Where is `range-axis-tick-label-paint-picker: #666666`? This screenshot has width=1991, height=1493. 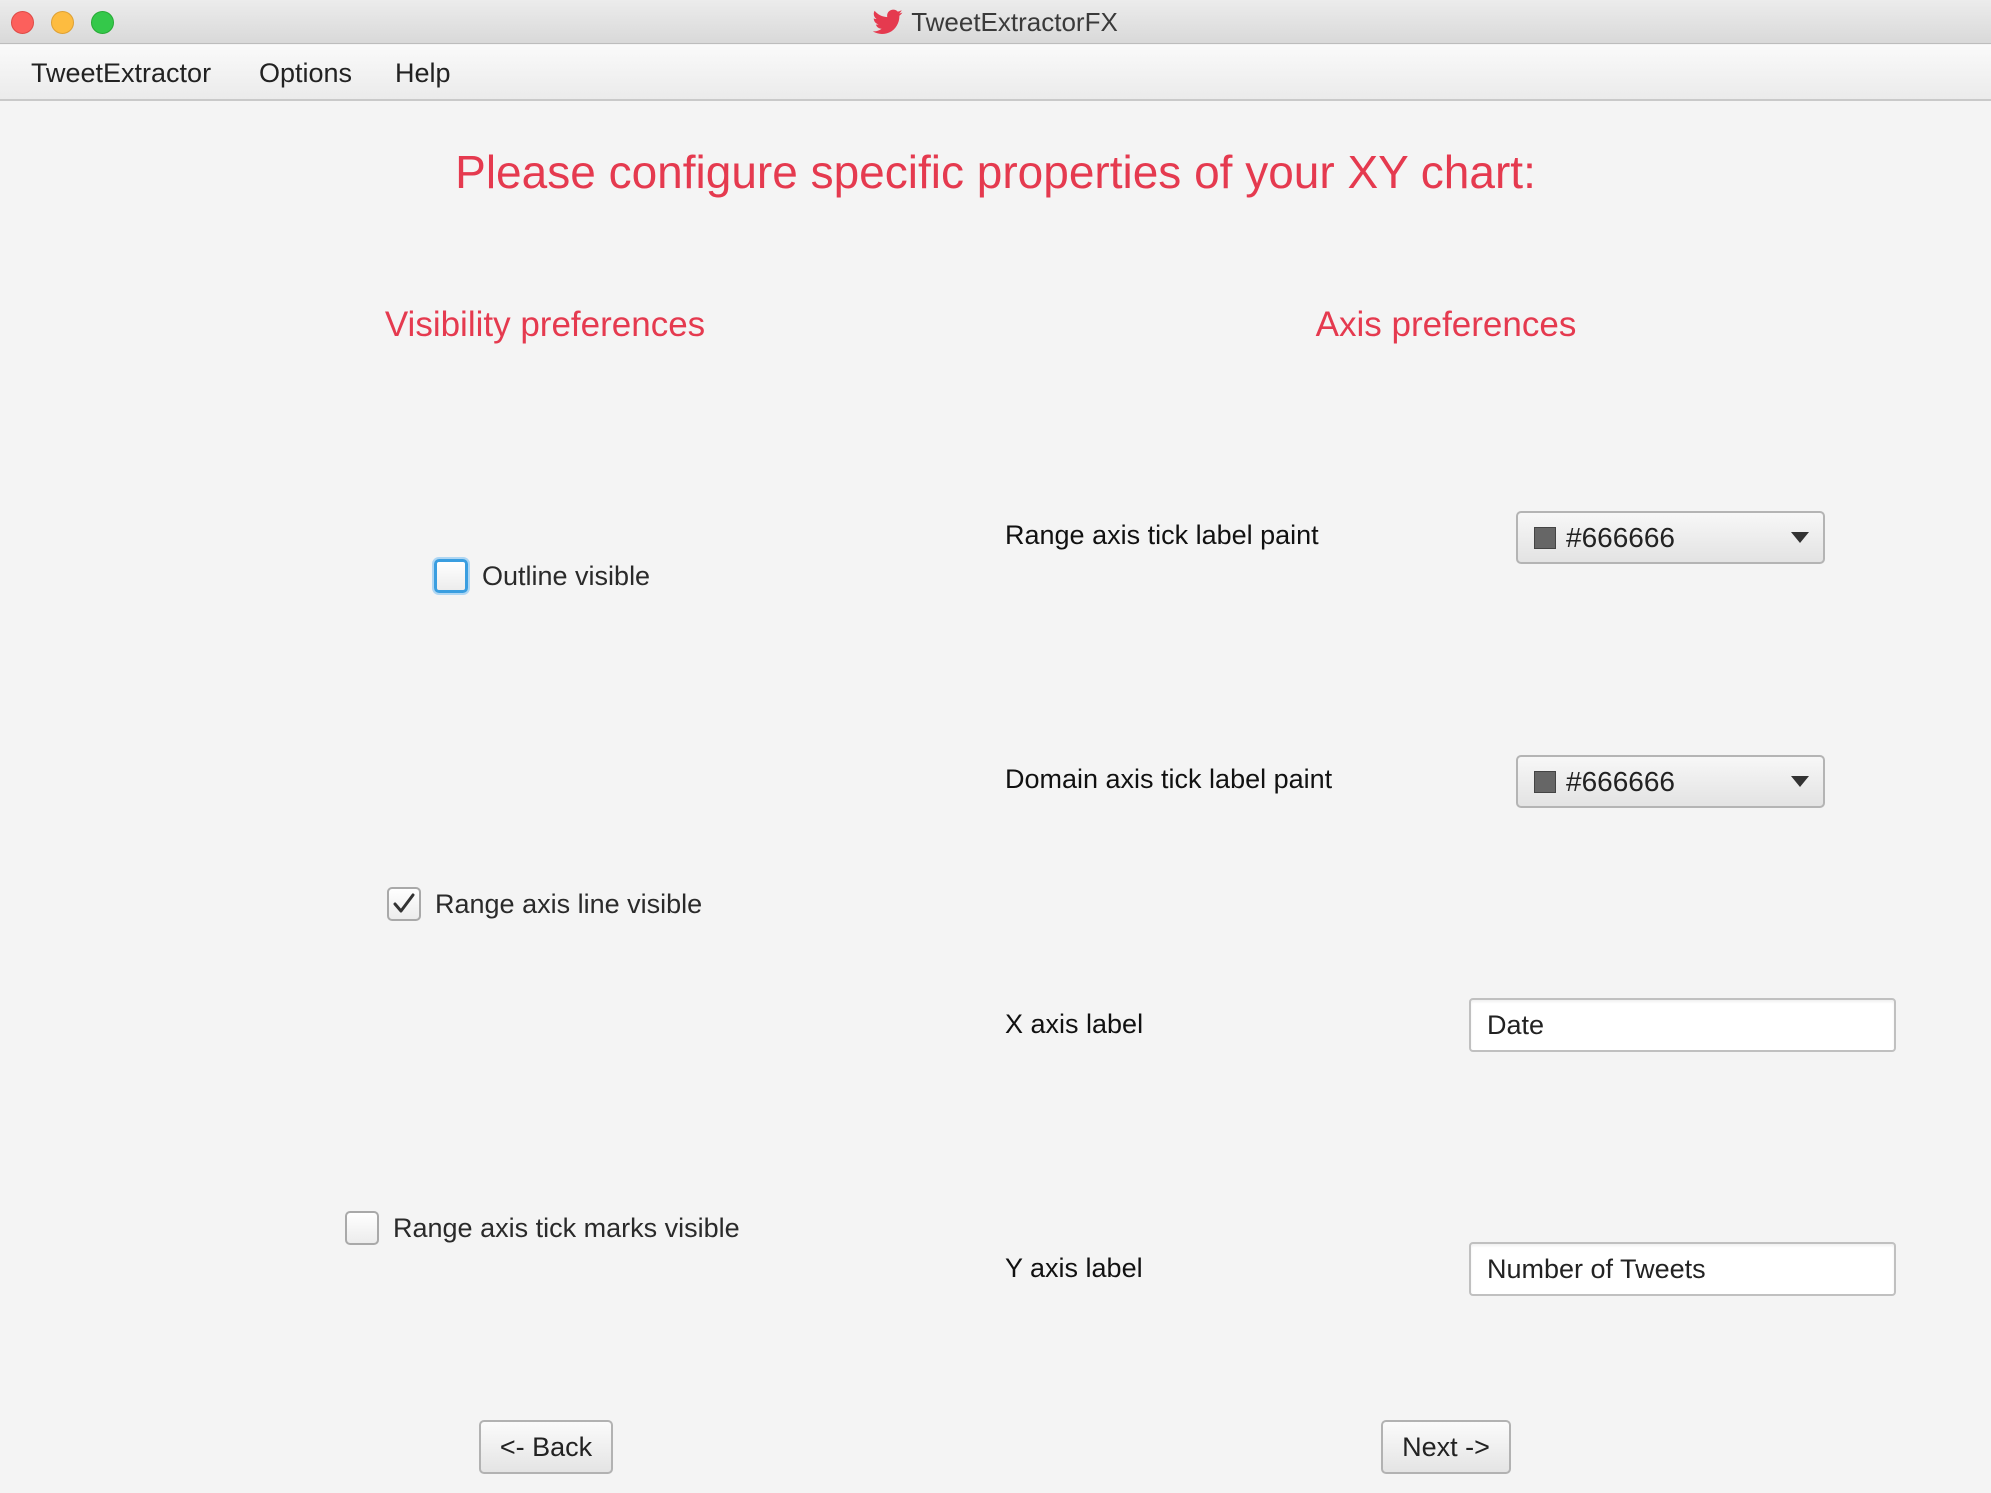 range-axis-tick-label-paint-picker: #666666 is located at coordinates (1670, 537).